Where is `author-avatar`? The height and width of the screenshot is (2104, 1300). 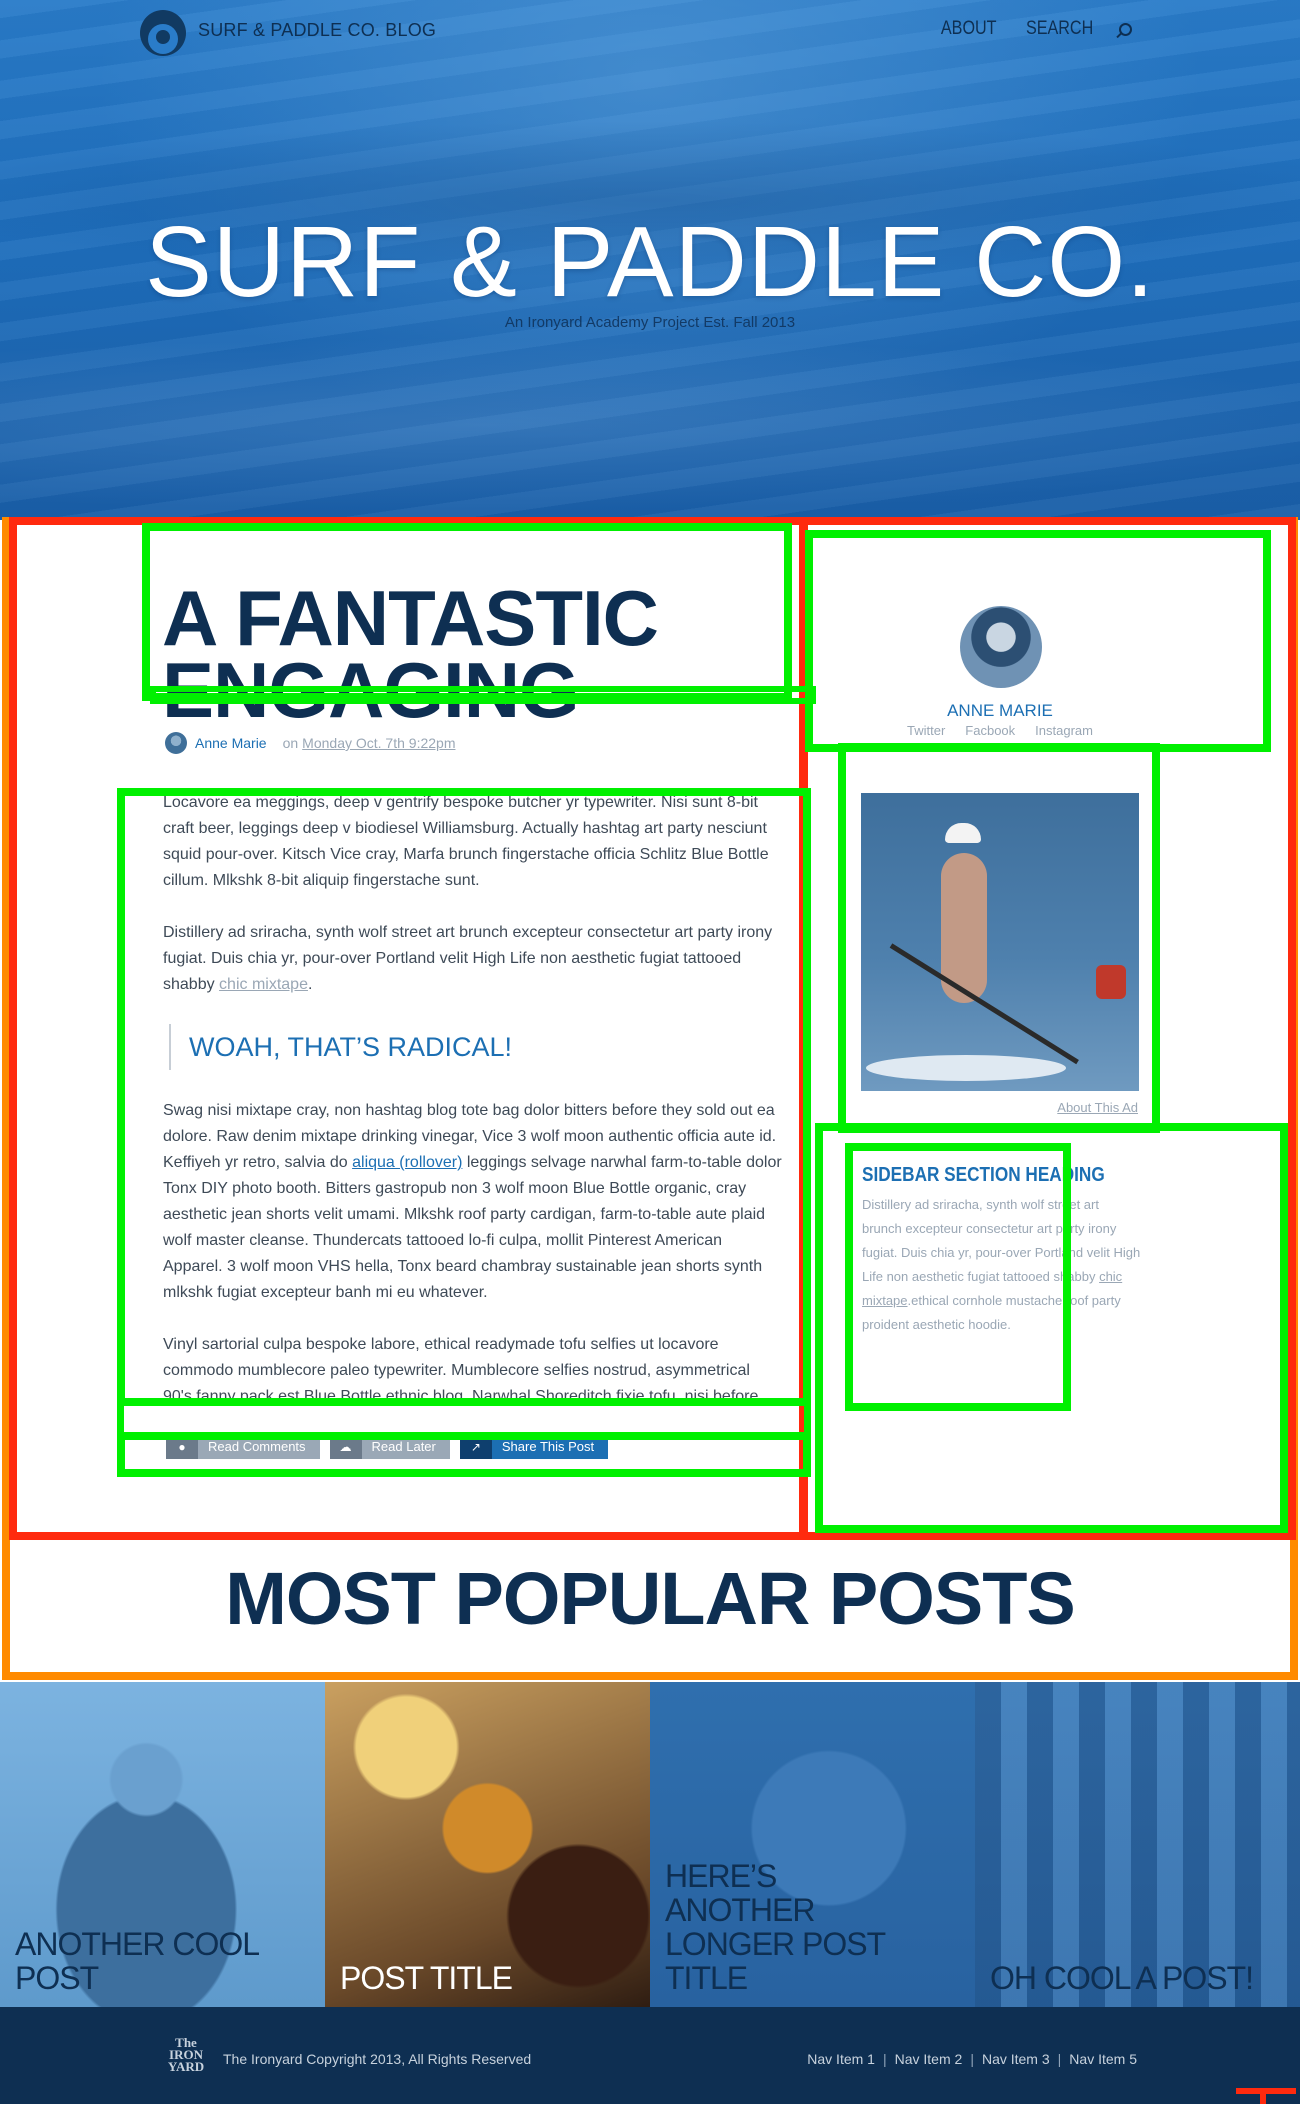 author-avatar is located at coordinates (176, 743).